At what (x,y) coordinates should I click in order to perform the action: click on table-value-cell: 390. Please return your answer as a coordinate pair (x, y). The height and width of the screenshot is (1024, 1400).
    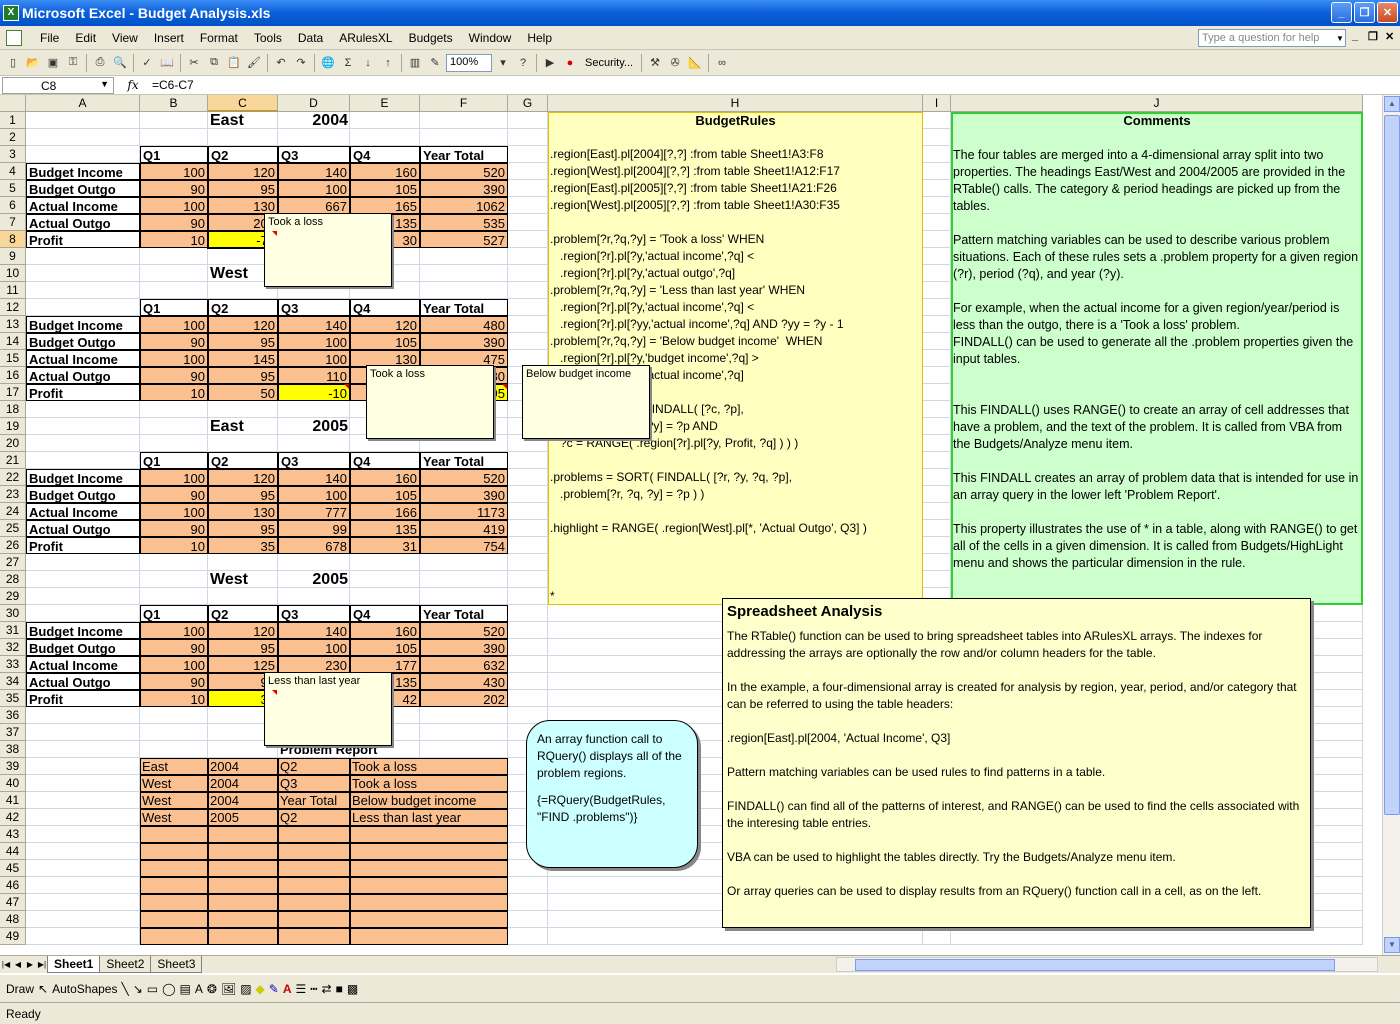
    Looking at the image, I should click on (464, 494).